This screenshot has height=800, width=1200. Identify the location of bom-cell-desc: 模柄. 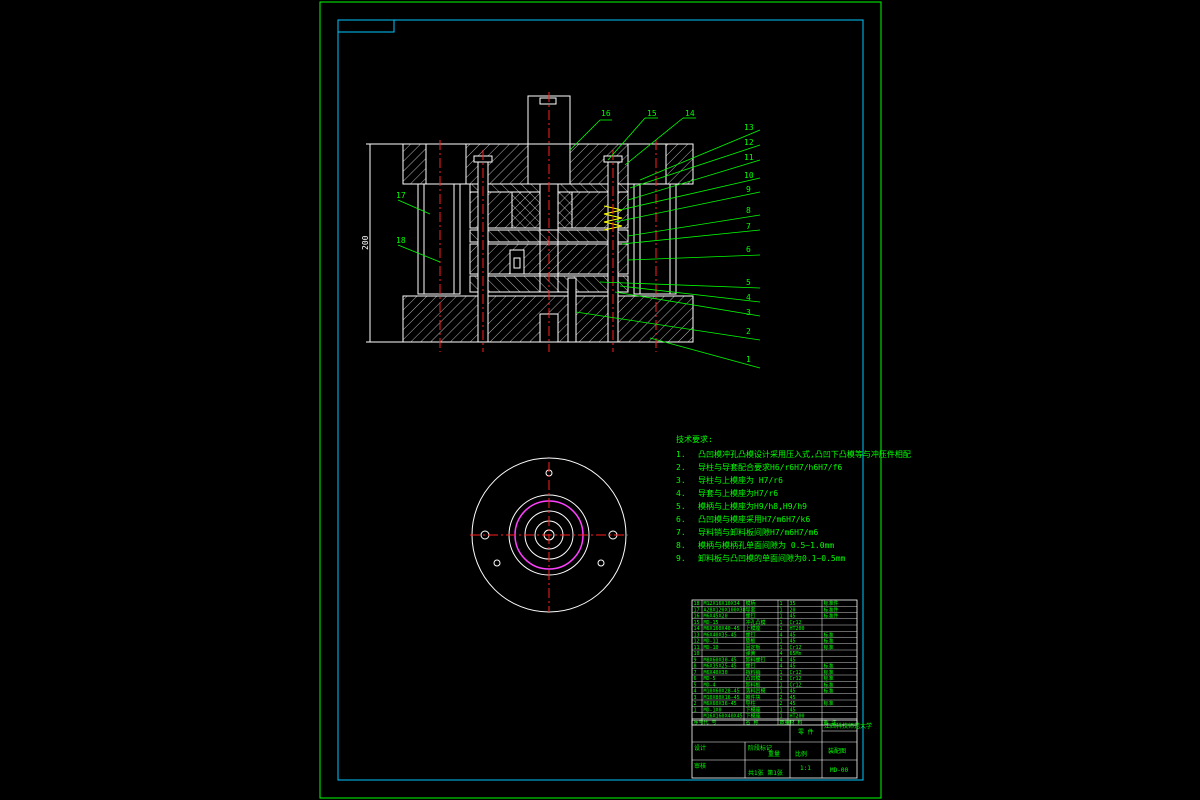
(751, 603).